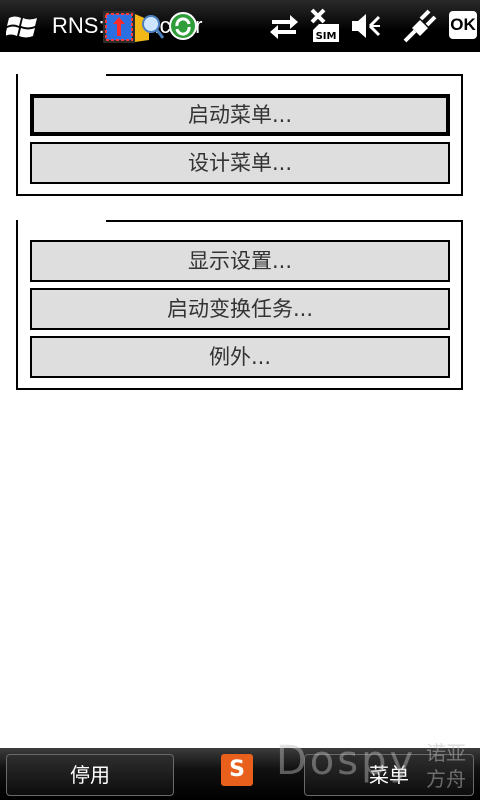  What do you see at coordinates (284, 26) in the screenshot?
I see `sync-arrows-icon` at bounding box center [284, 26].